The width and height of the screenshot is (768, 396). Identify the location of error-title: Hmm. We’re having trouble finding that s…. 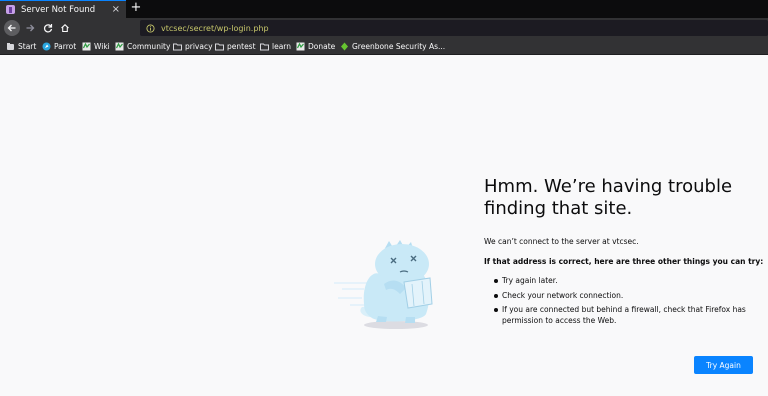
(608, 197).